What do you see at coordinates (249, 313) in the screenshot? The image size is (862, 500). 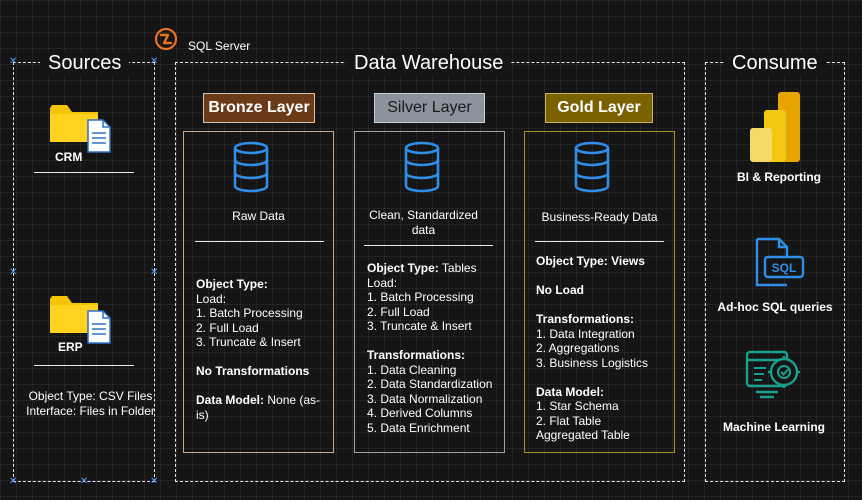 I see `bronze-load-item: 1. Batch Processing` at bounding box center [249, 313].